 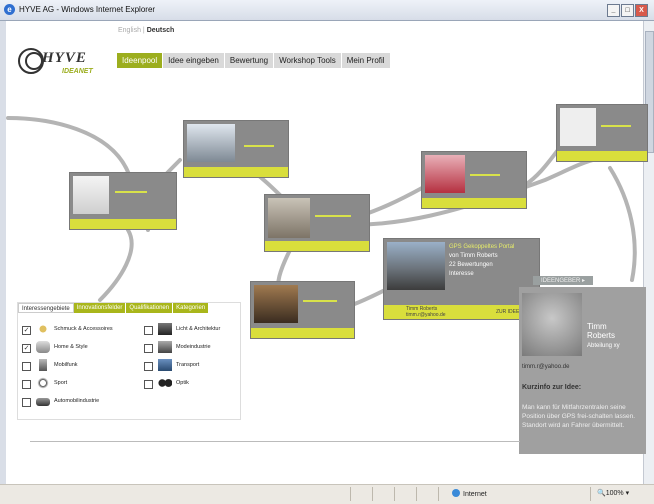 I want to click on tab-innovationsfelder: Innovationsfelder, so click(x=100, y=308).